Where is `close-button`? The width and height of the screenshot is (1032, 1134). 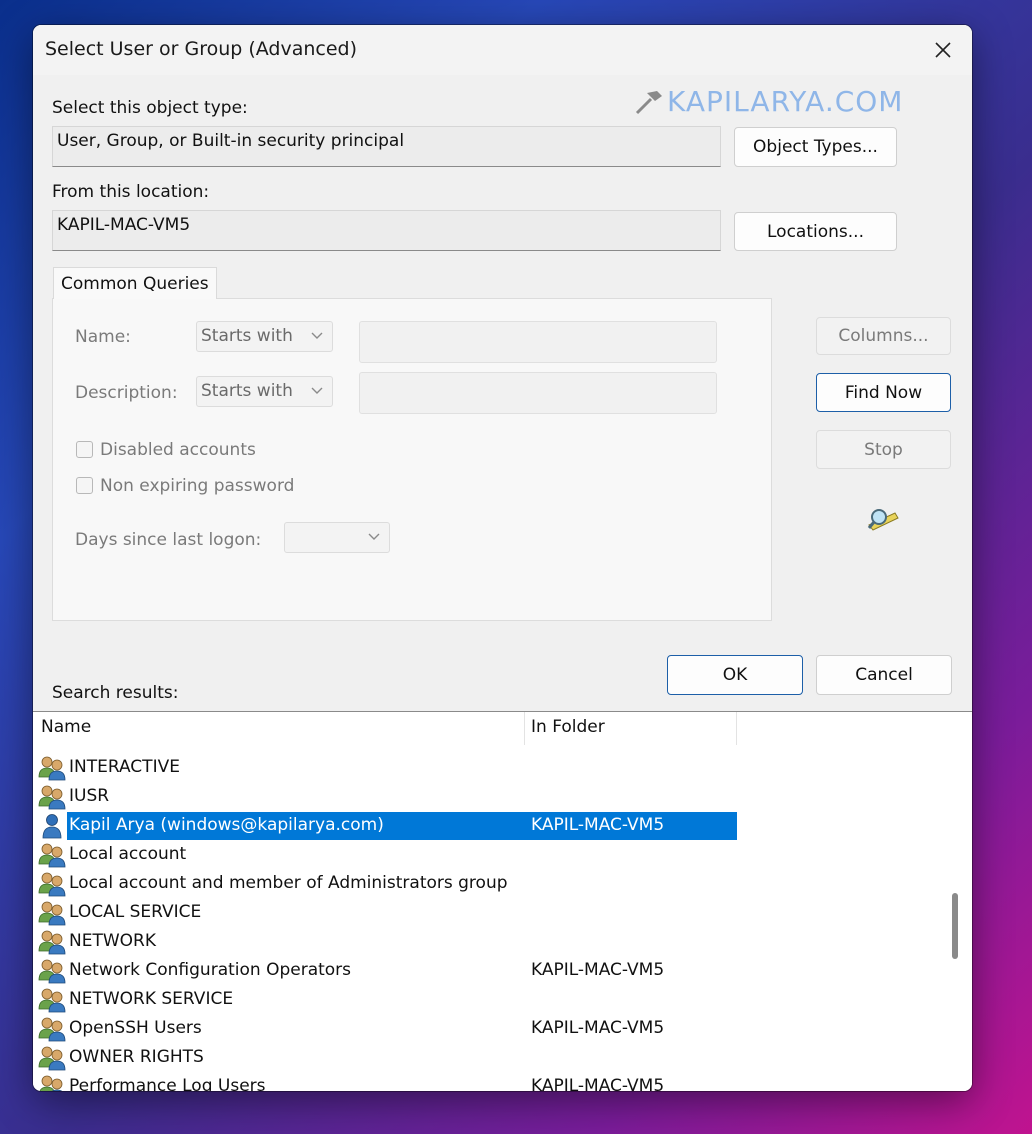
close-button is located at coordinates (943, 50).